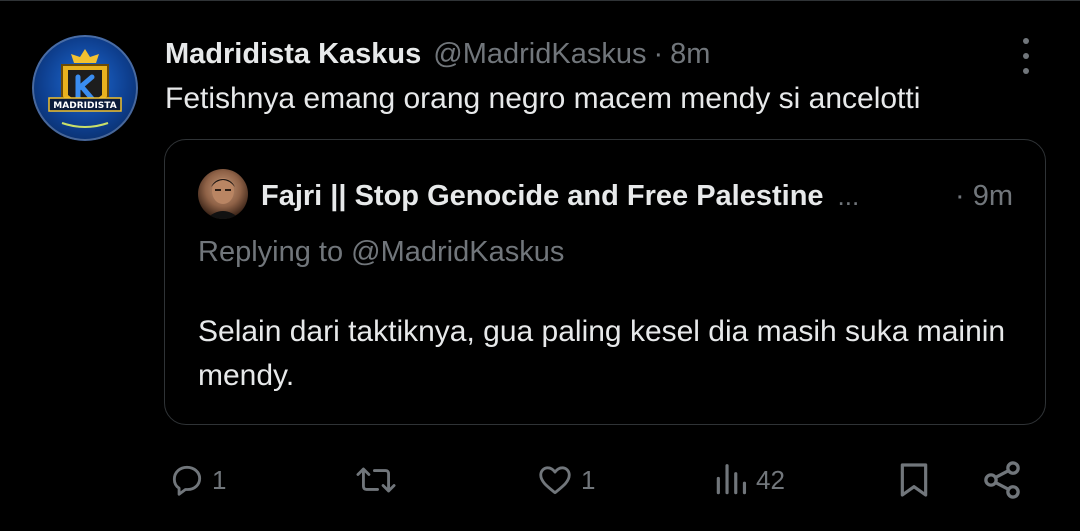 The height and width of the screenshot is (531, 1080). What do you see at coordinates (588, 479) in the screenshot?
I see `like-count: 1` at bounding box center [588, 479].